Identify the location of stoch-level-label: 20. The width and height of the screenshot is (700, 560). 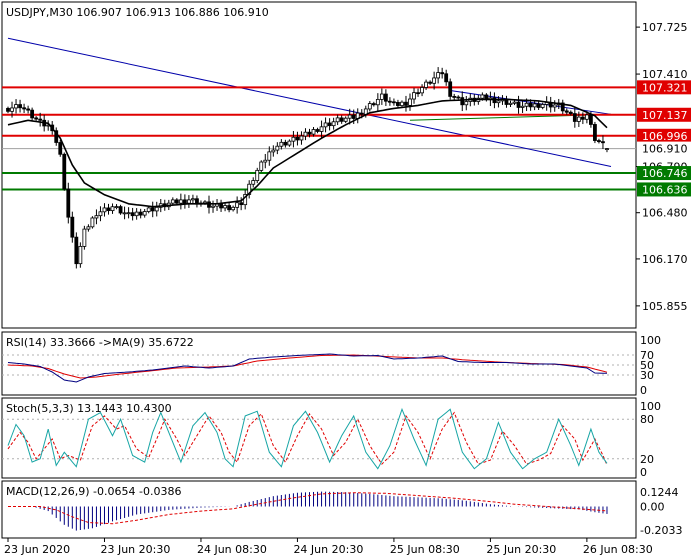
(647, 459).